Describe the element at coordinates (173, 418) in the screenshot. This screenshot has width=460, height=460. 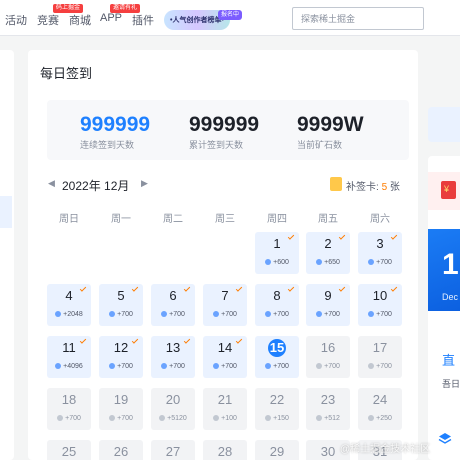
I see `day-points: +5120` at that location.